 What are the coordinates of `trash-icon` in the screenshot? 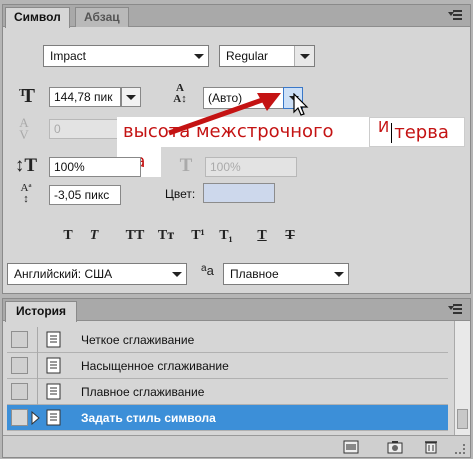 It's located at (431, 447).